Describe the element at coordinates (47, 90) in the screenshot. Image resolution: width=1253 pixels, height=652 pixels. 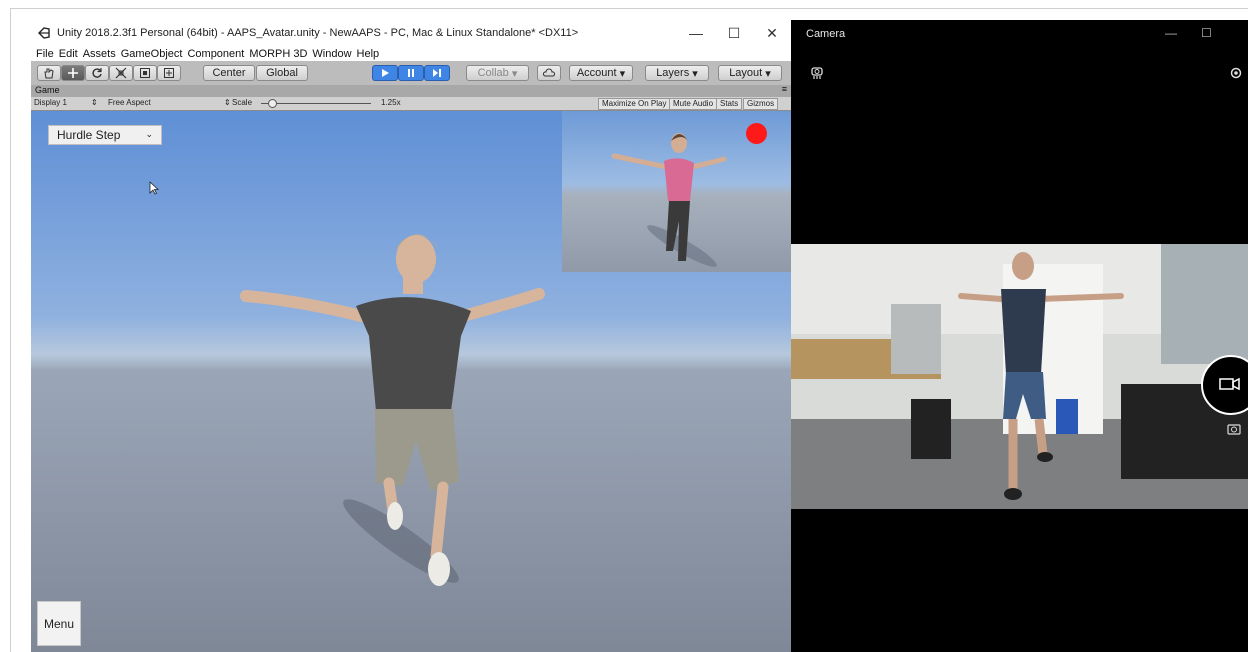
I see `game-tab-label: Game` at that location.